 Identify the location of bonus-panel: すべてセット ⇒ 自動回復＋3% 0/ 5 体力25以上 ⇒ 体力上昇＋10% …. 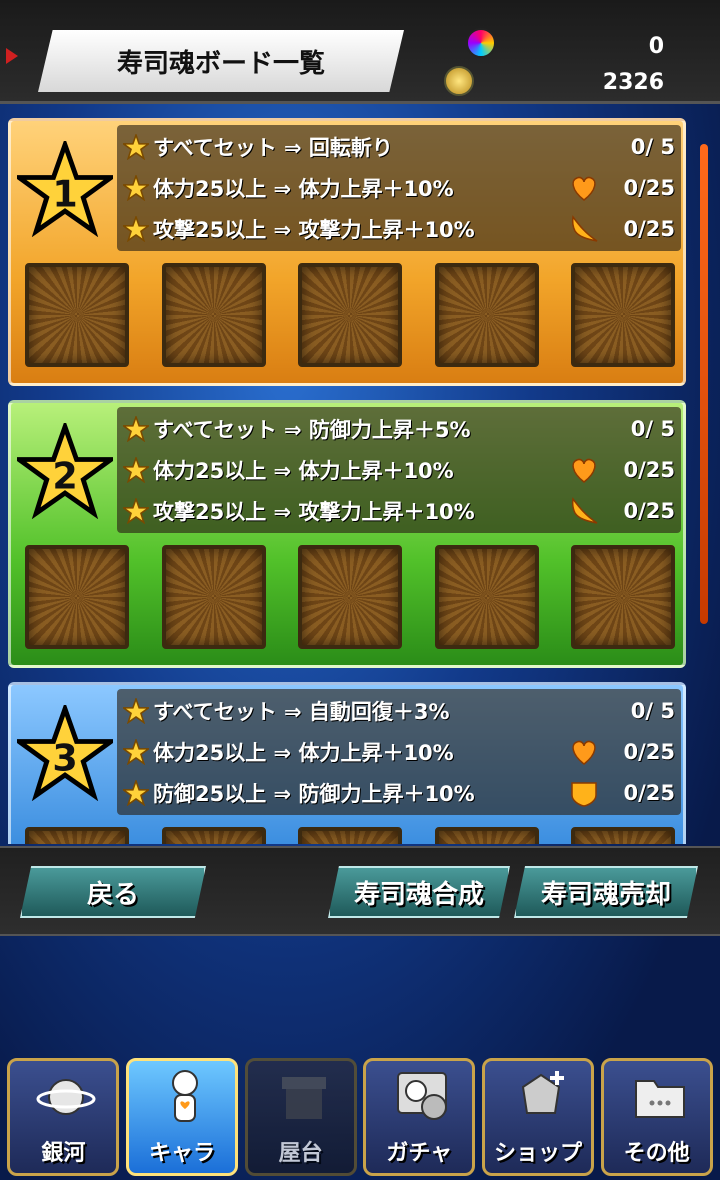
(399, 752).